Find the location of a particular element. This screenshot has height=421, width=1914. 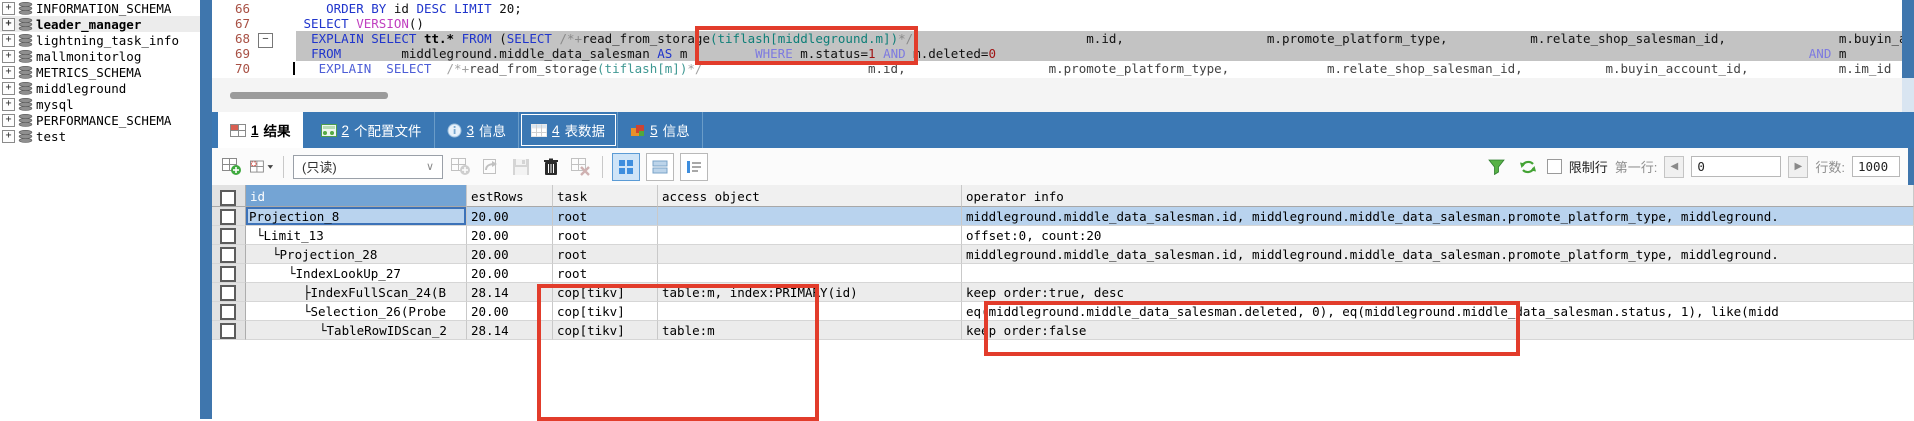

row-count-input: 1000 is located at coordinates (1876, 166).